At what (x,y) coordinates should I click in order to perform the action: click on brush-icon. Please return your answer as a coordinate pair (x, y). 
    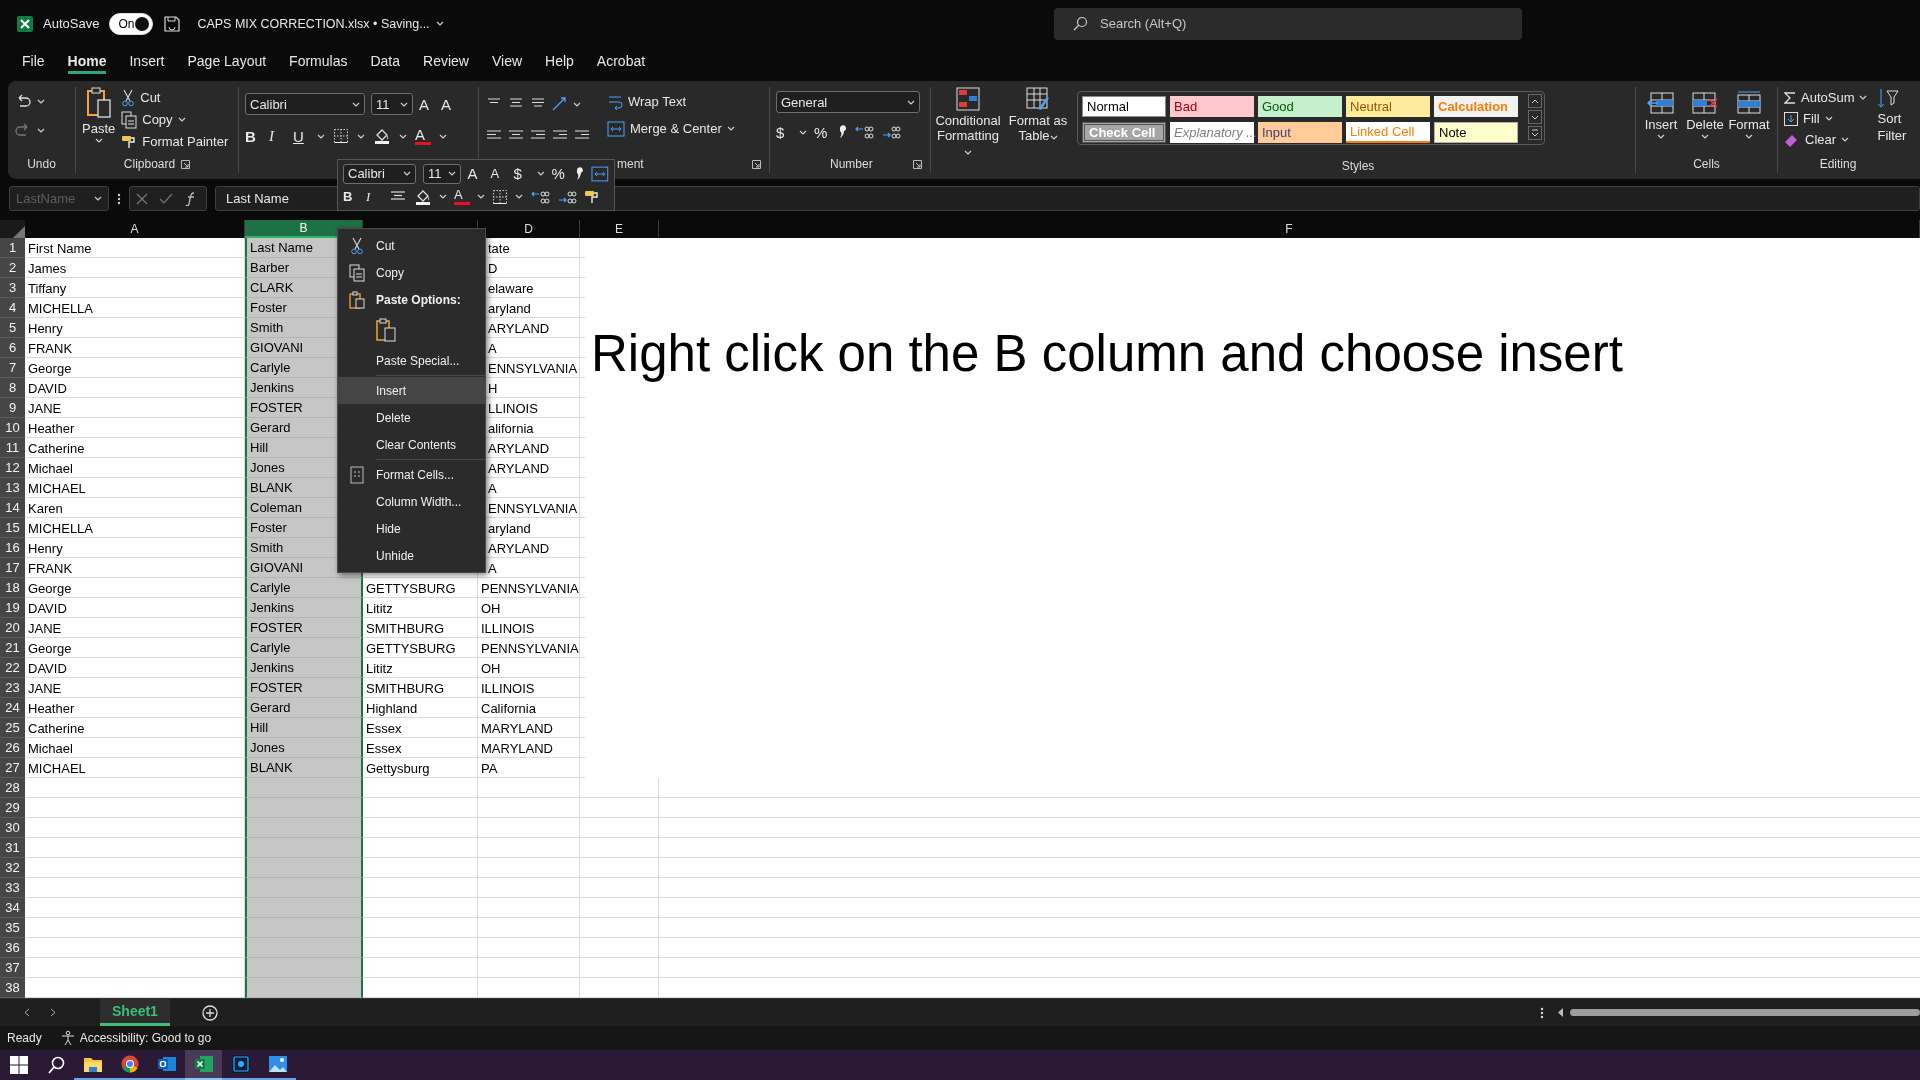
    Looking at the image, I should click on (129, 141).